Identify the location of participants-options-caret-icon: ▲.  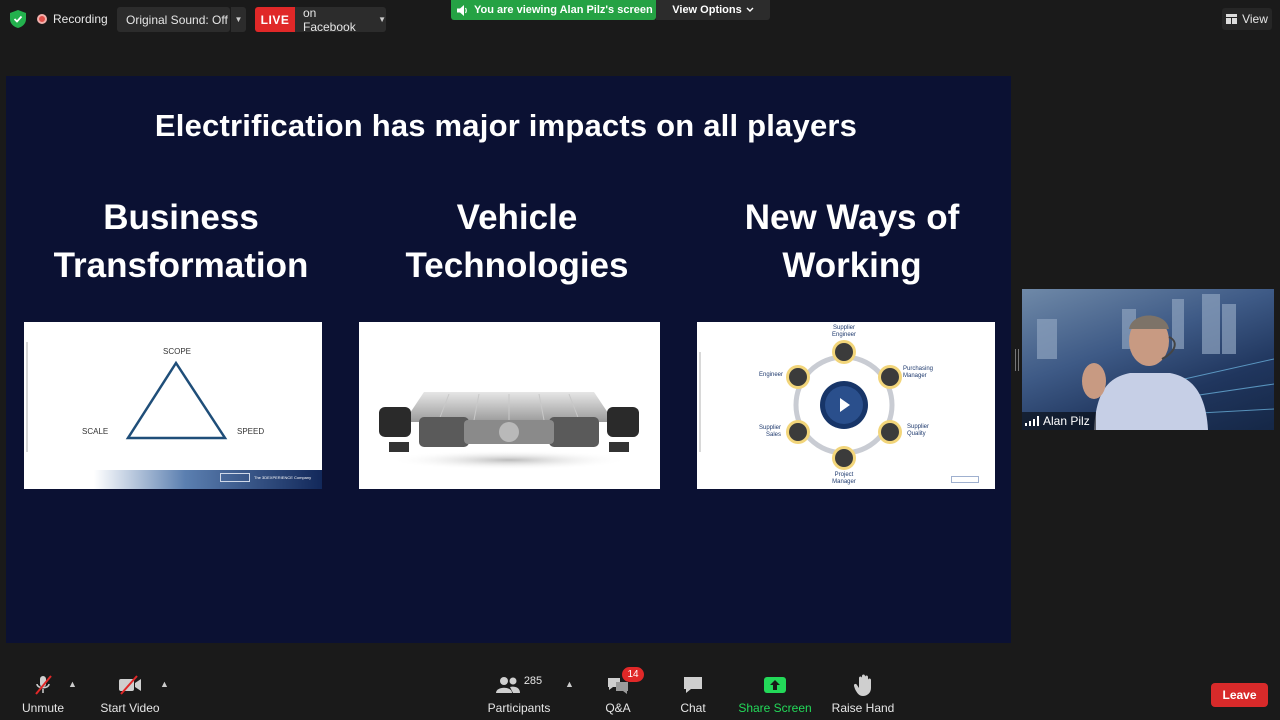
(569, 684).